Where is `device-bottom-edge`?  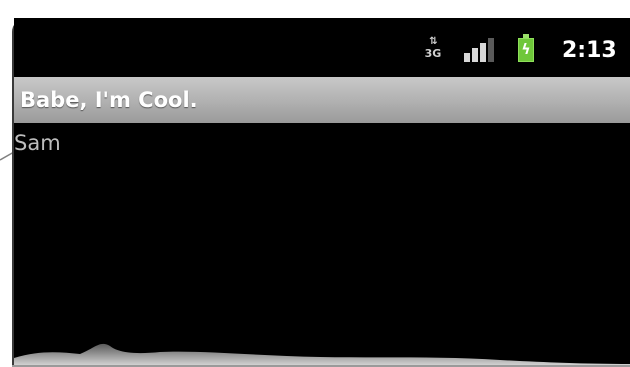
device-bottom-edge is located at coordinates (321, 355).